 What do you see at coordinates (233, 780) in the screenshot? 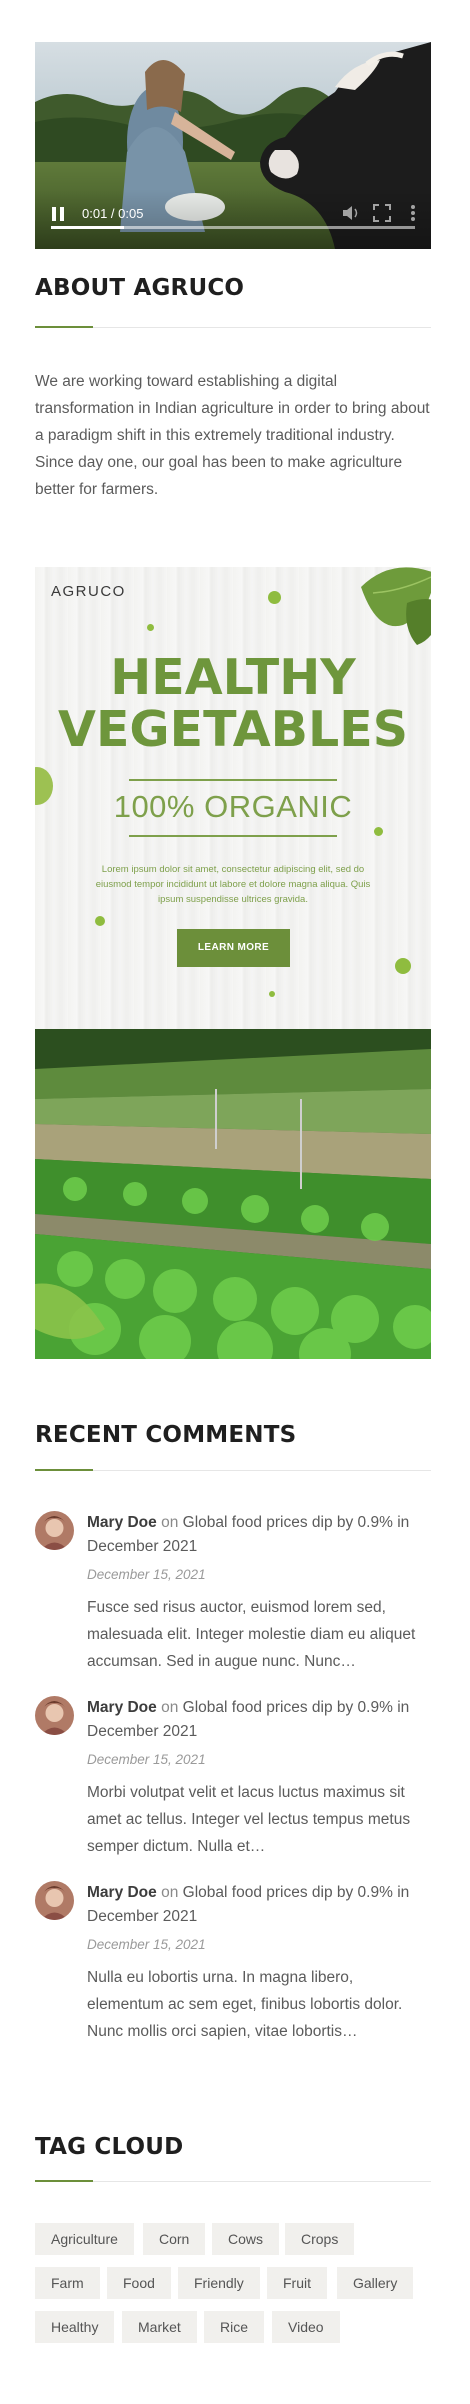
I see `banner-divider-top` at bounding box center [233, 780].